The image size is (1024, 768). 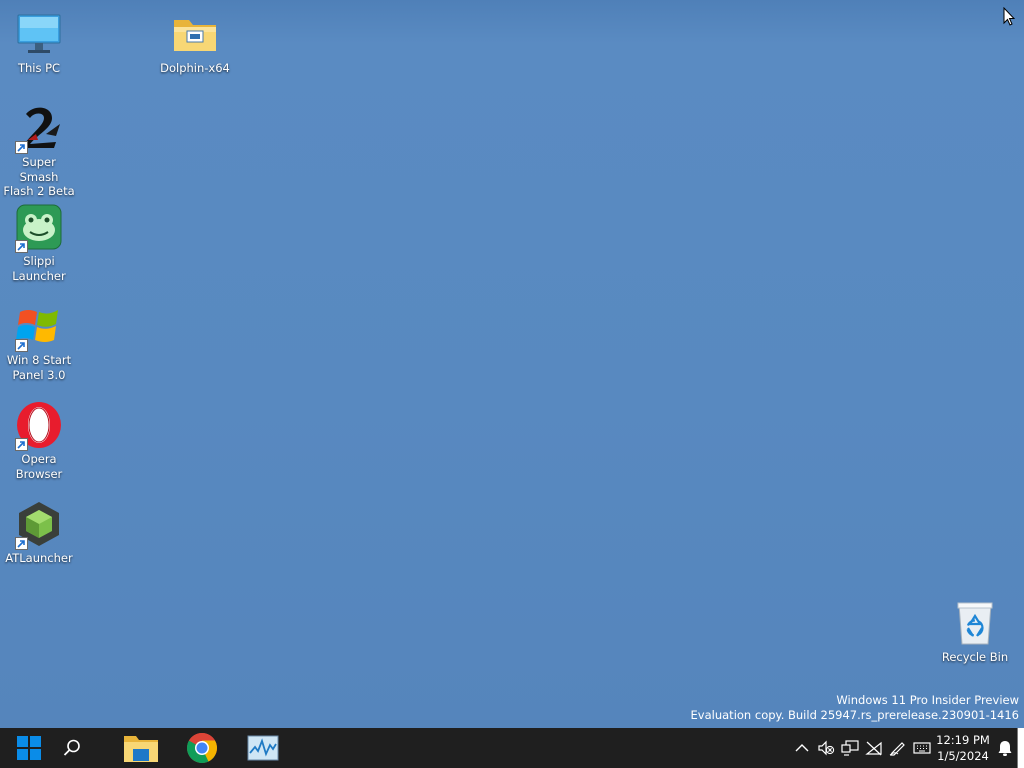 I want to click on pen-menu-button, so click(x=898, y=748).